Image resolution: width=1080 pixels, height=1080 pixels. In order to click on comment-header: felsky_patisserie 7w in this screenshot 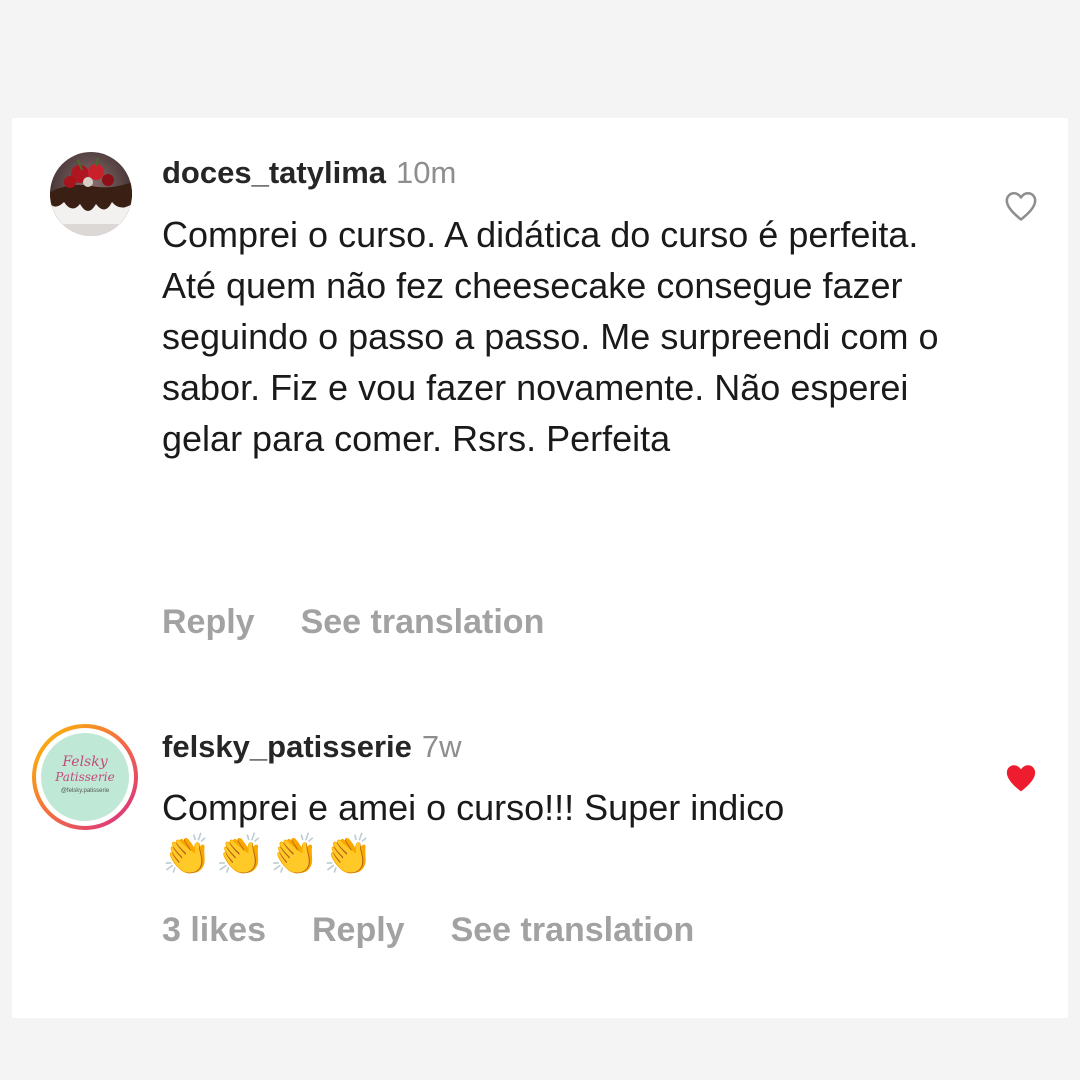, I will do `click(312, 750)`.